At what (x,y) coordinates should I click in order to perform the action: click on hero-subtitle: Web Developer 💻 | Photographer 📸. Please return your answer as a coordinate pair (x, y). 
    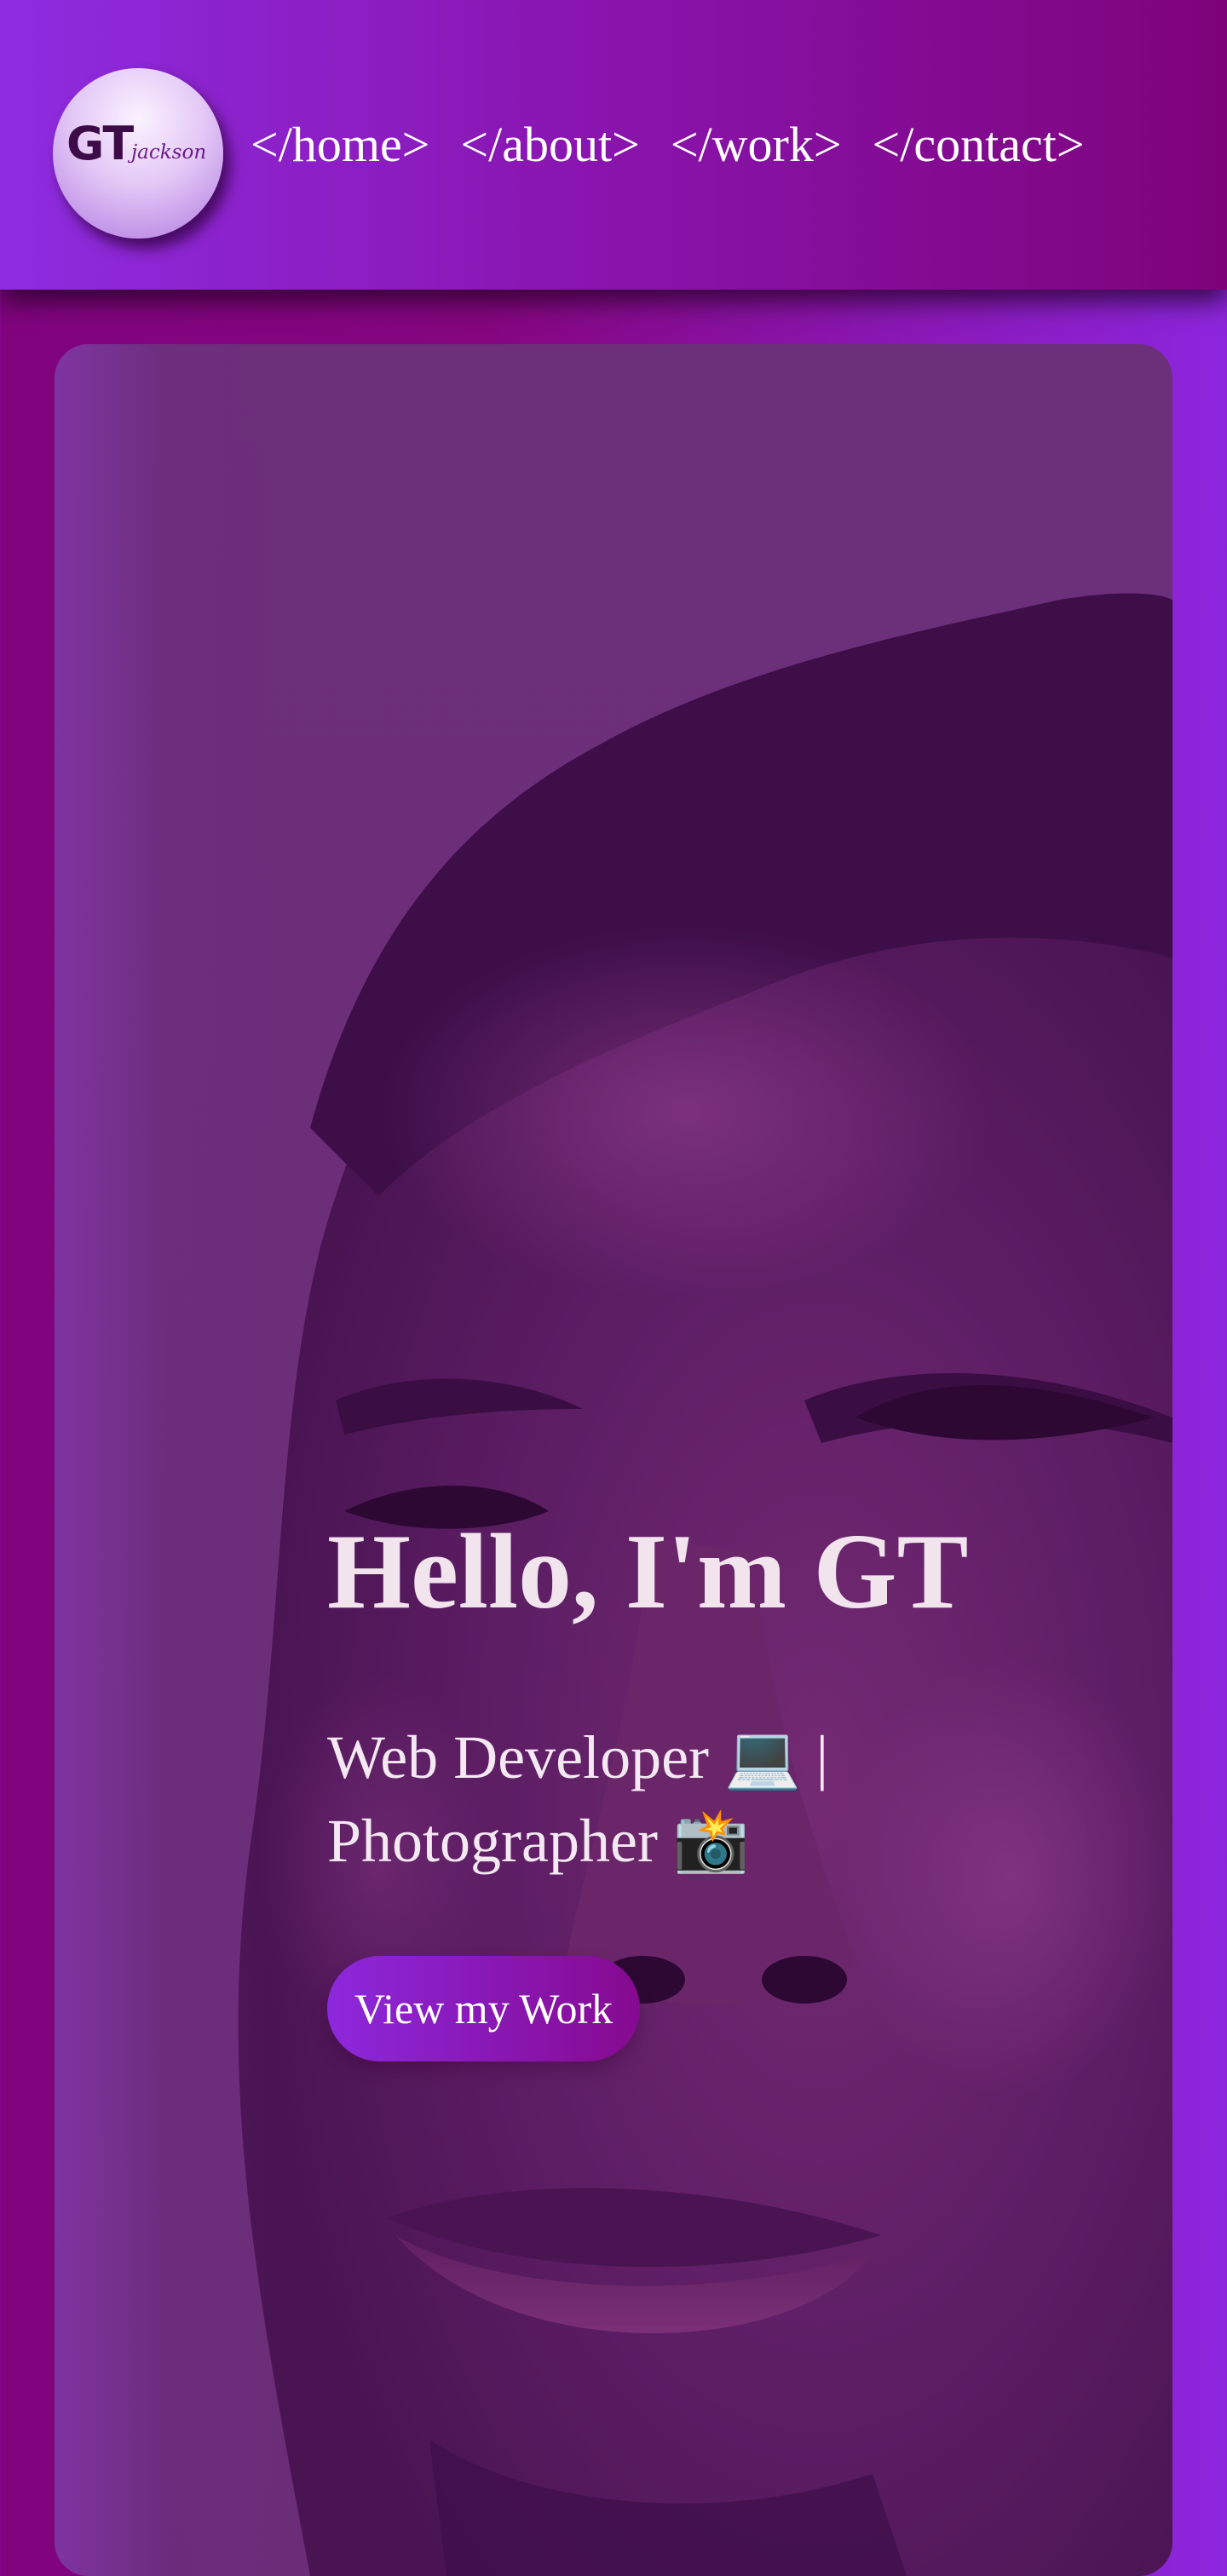
    Looking at the image, I should click on (578, 1799).